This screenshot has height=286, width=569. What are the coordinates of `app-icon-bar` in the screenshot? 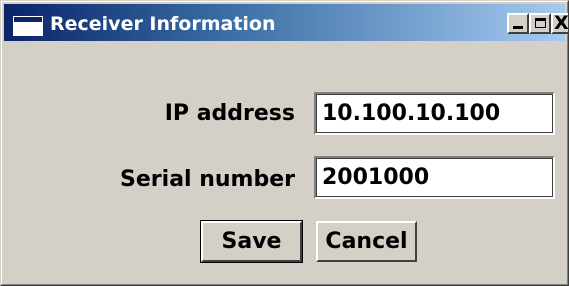 It's located at (28, 19).